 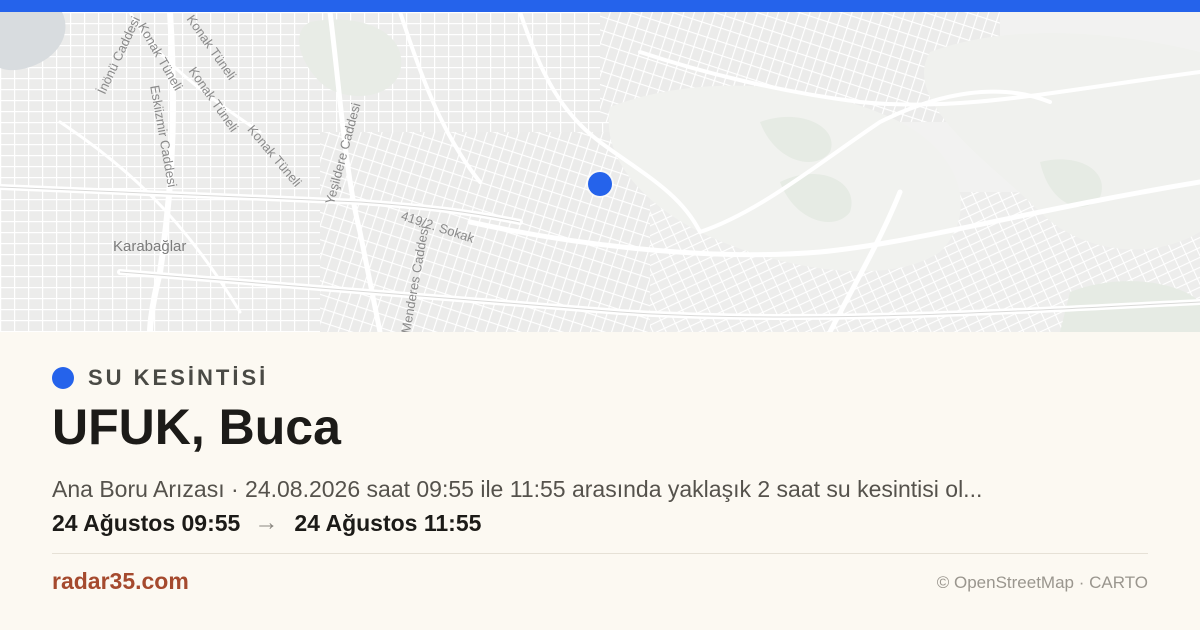 What do you see at coordinates (600, 553) in the screenshot?
I see `divider` at bounding box center [600, 553].